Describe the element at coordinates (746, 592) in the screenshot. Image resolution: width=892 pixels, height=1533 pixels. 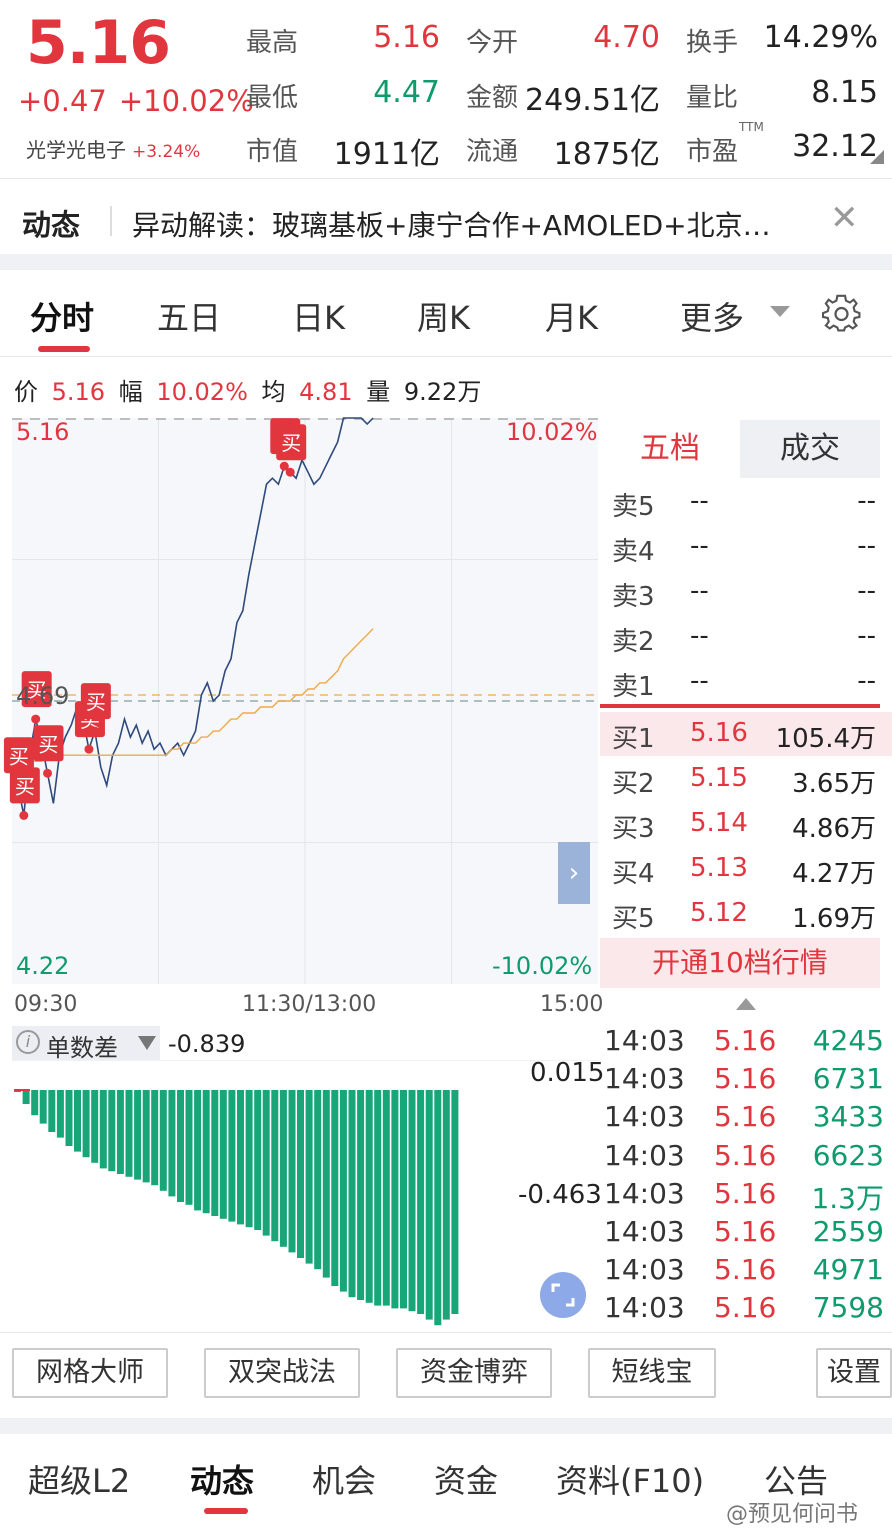
I see `ask-row: 卖3 -- --` at that location.